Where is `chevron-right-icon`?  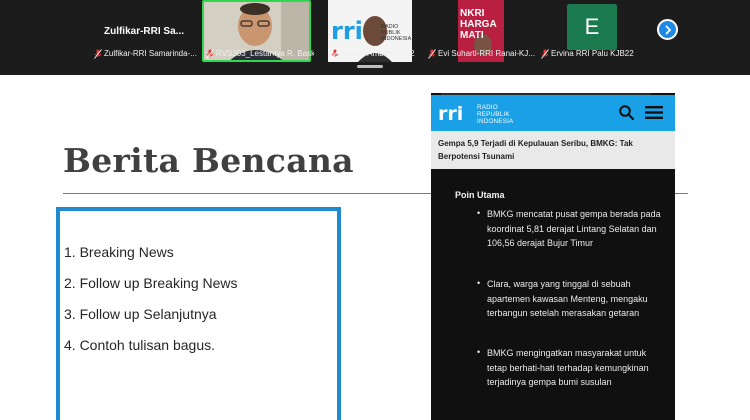
chevron-right-icon is located at coordinates (668, 29).